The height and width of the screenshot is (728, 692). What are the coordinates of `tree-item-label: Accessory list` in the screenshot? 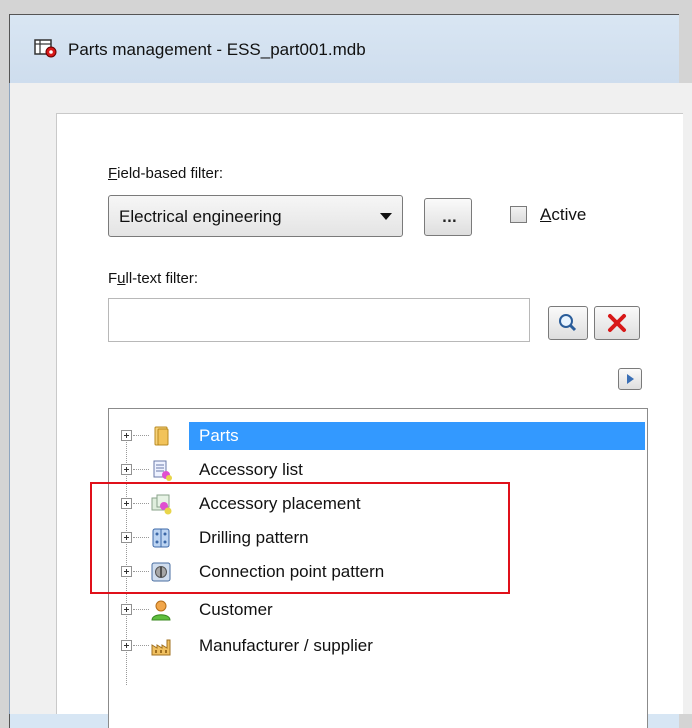 It's located at (251, 469).